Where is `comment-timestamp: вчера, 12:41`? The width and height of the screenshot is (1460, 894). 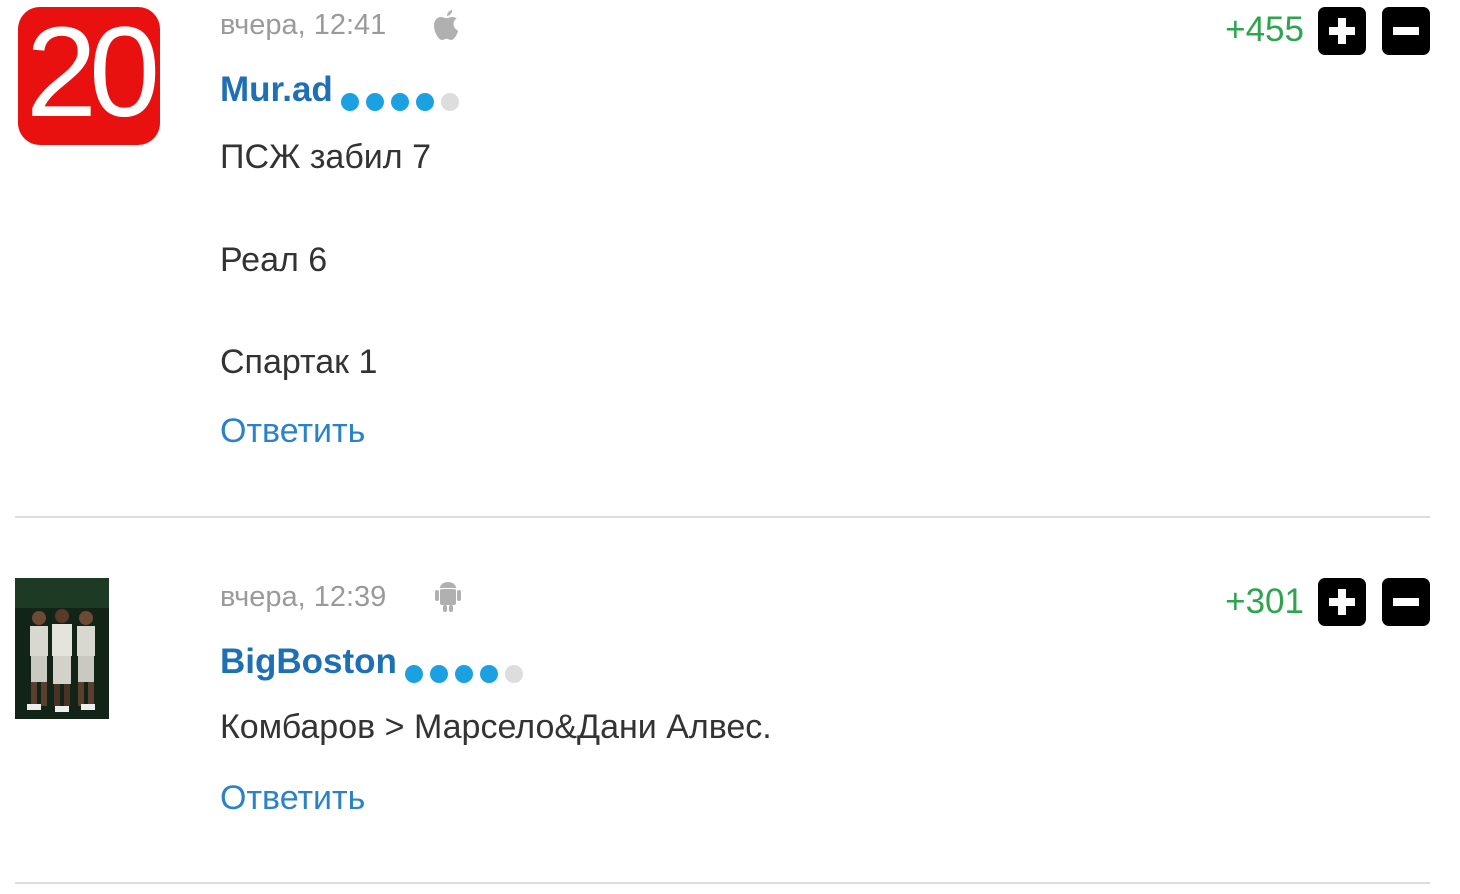 comment-timestamp: вчера, 12:41 is located at coordinates (303, 25).